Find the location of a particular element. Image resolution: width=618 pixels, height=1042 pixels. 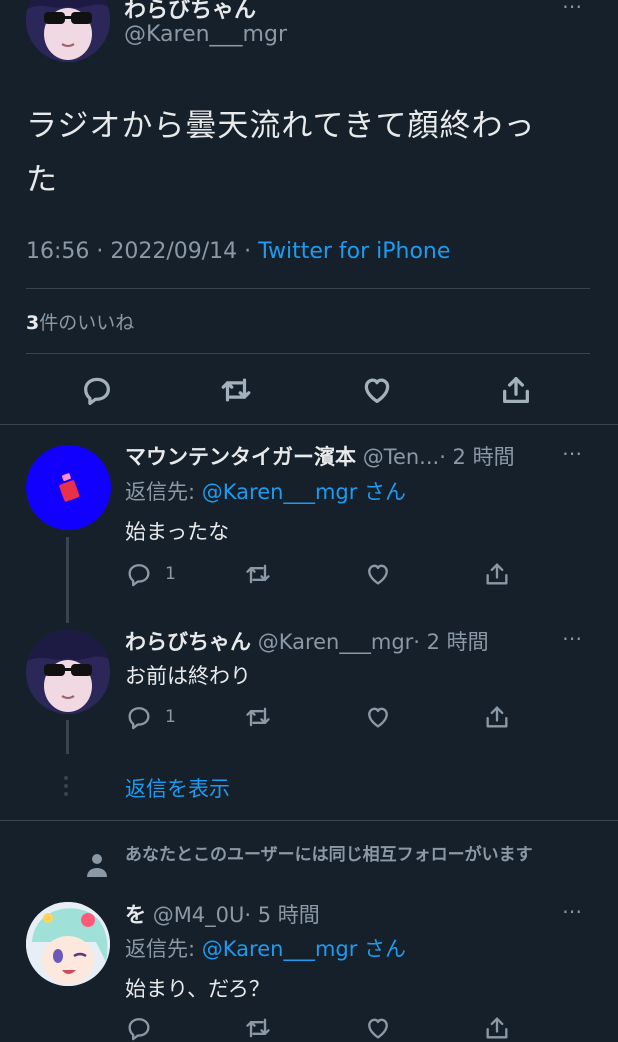

reply-header: を @M4_0U· 5 時間 is located at coordinates (222, 914).